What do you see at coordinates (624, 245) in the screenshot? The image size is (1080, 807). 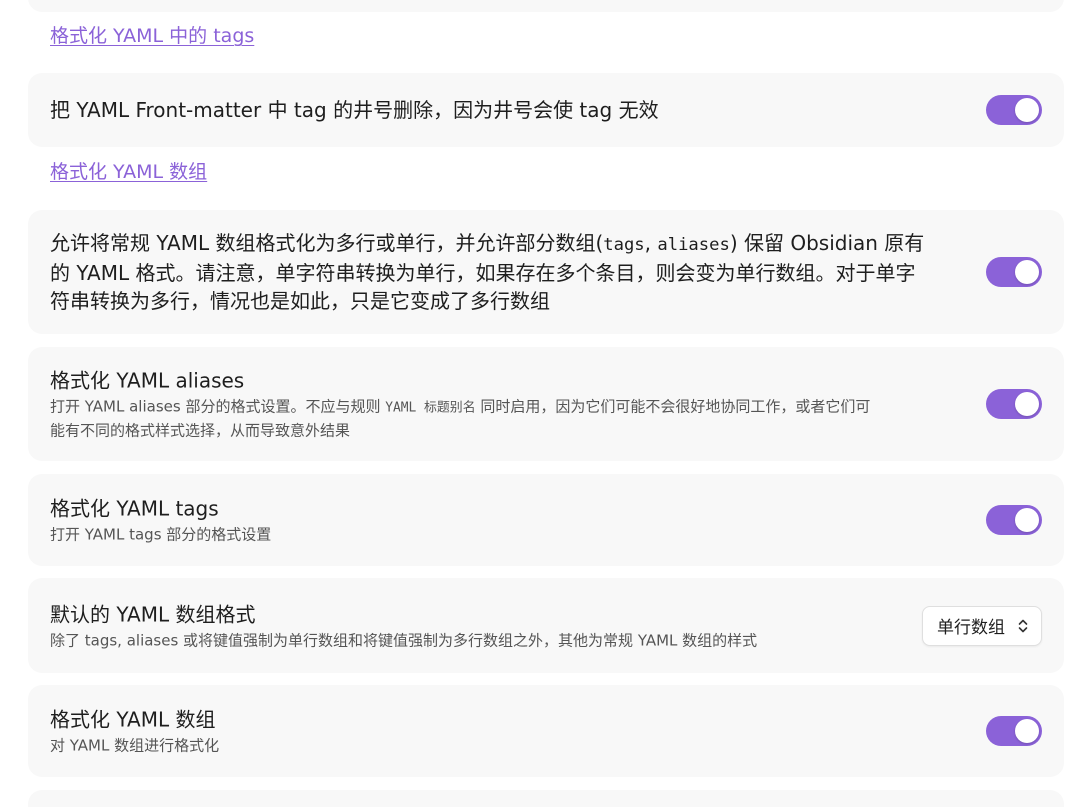 I see `code-tags: tags` at bounding box center [624, 245].